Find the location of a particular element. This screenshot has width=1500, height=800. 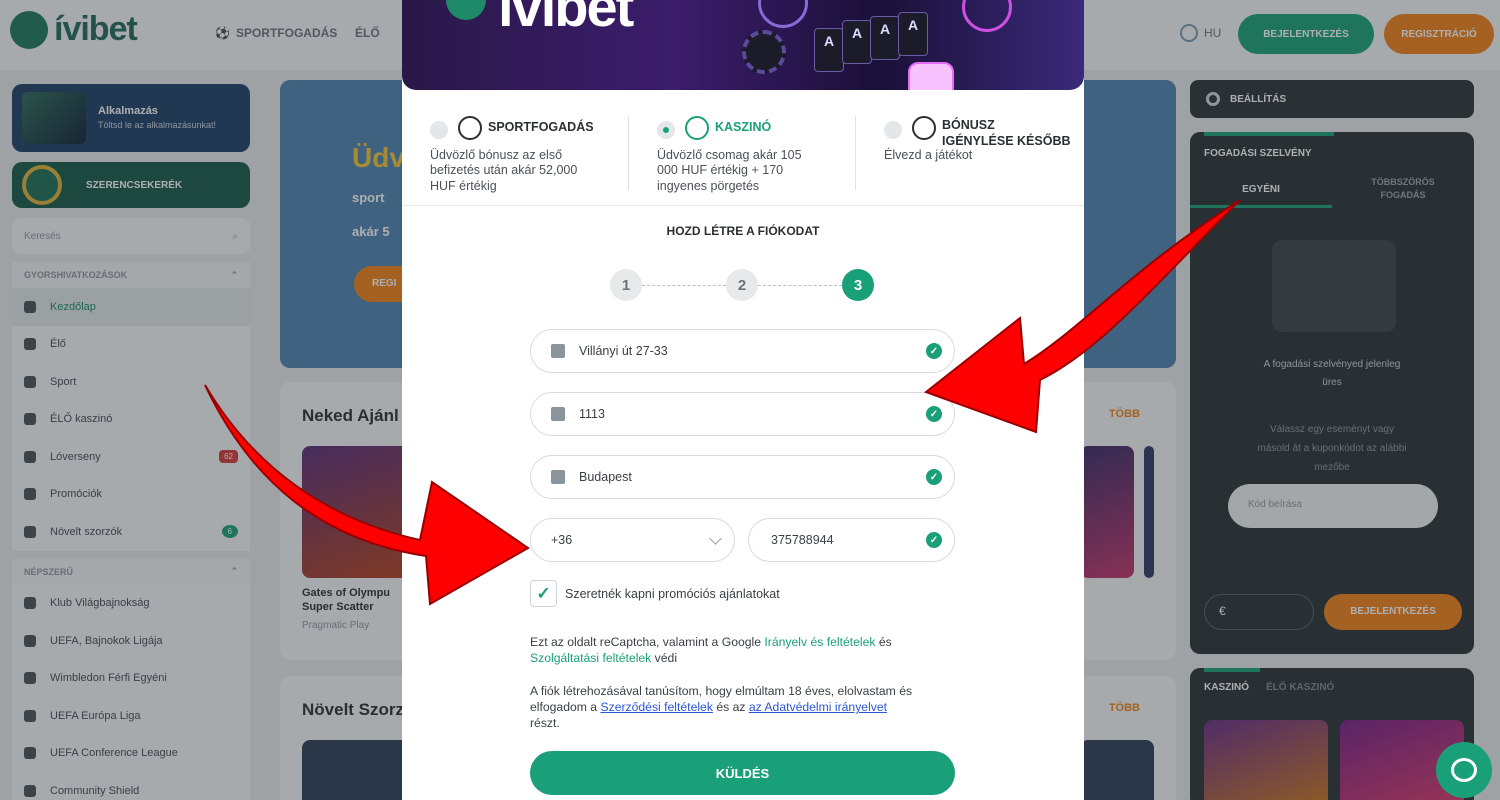

form-title: HOZD LÉTRE A FIÓKODAT is located at coordinates (743, 231).